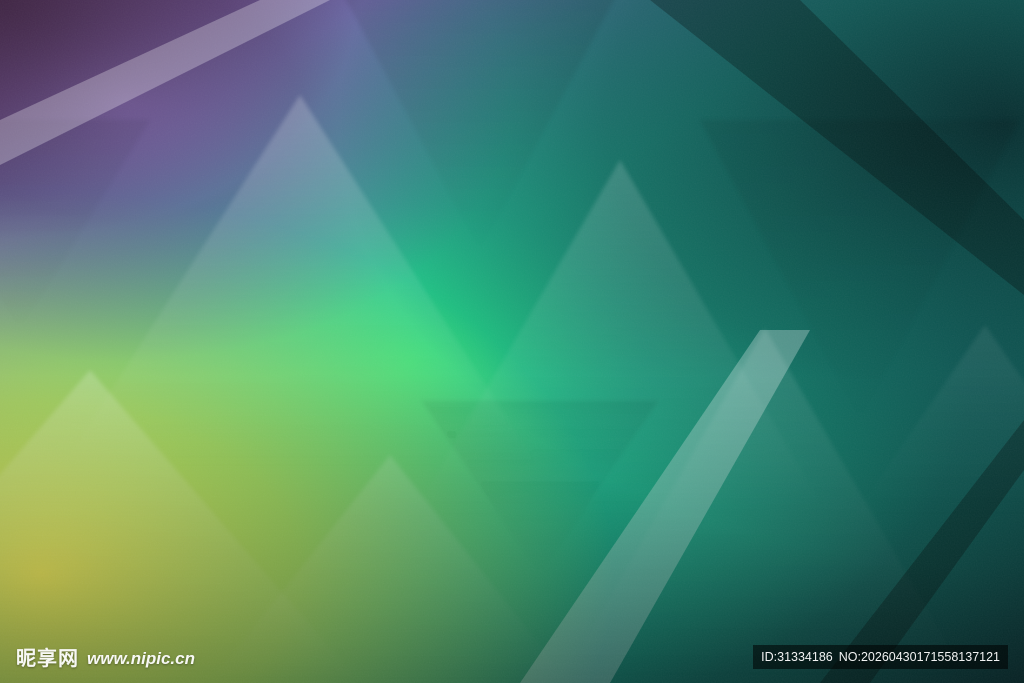 This screenshot has height=683, width=1024. Describe the element at coordinates (47, 658) in the screenshot. I see `watermark-brand: 昵享网` at that location.